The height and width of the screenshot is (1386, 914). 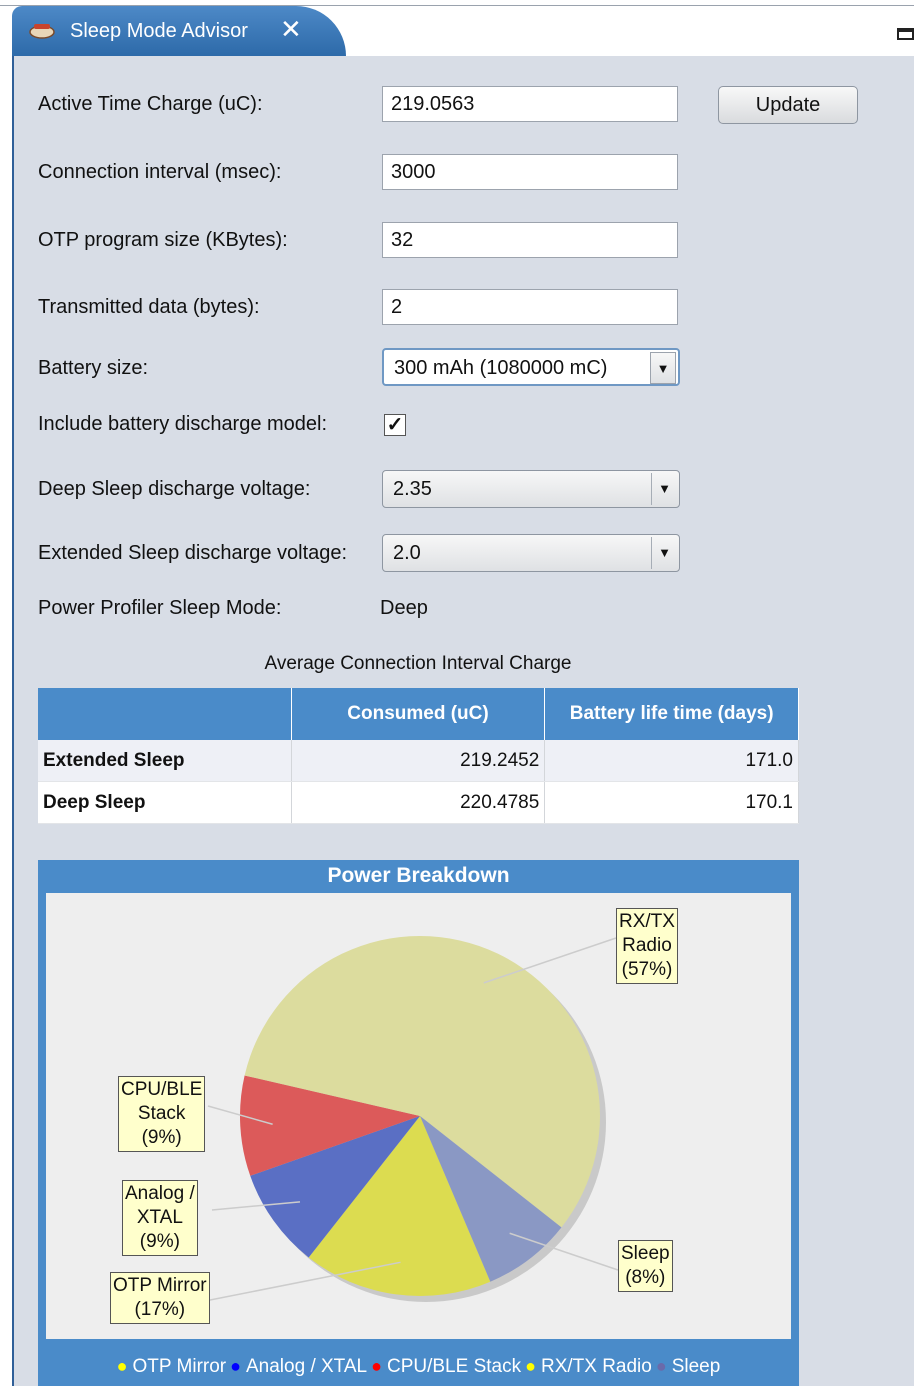 I want to click on connection-interval-label: Connection interval (msec):, so click(x=160, y=172).